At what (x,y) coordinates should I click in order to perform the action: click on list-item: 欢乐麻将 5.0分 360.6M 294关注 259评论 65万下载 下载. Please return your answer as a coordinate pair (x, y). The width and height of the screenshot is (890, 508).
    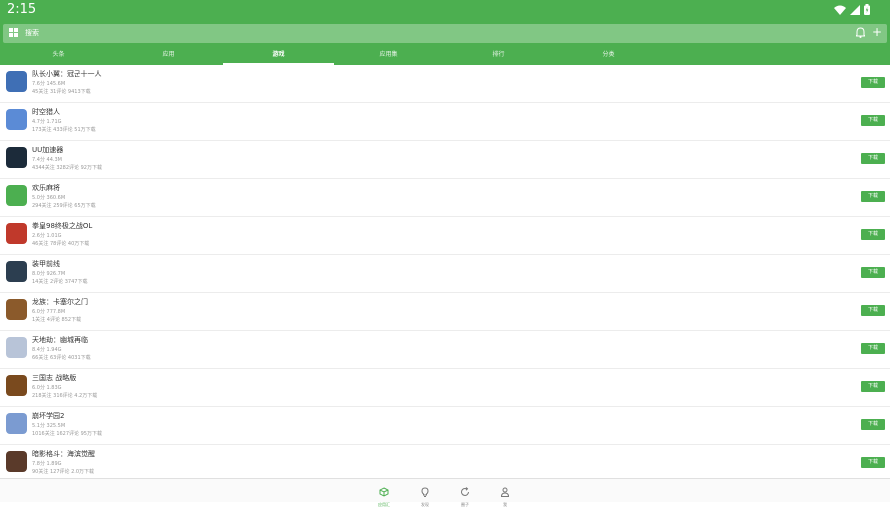
    Looking at the image, I should click on (445, 198).